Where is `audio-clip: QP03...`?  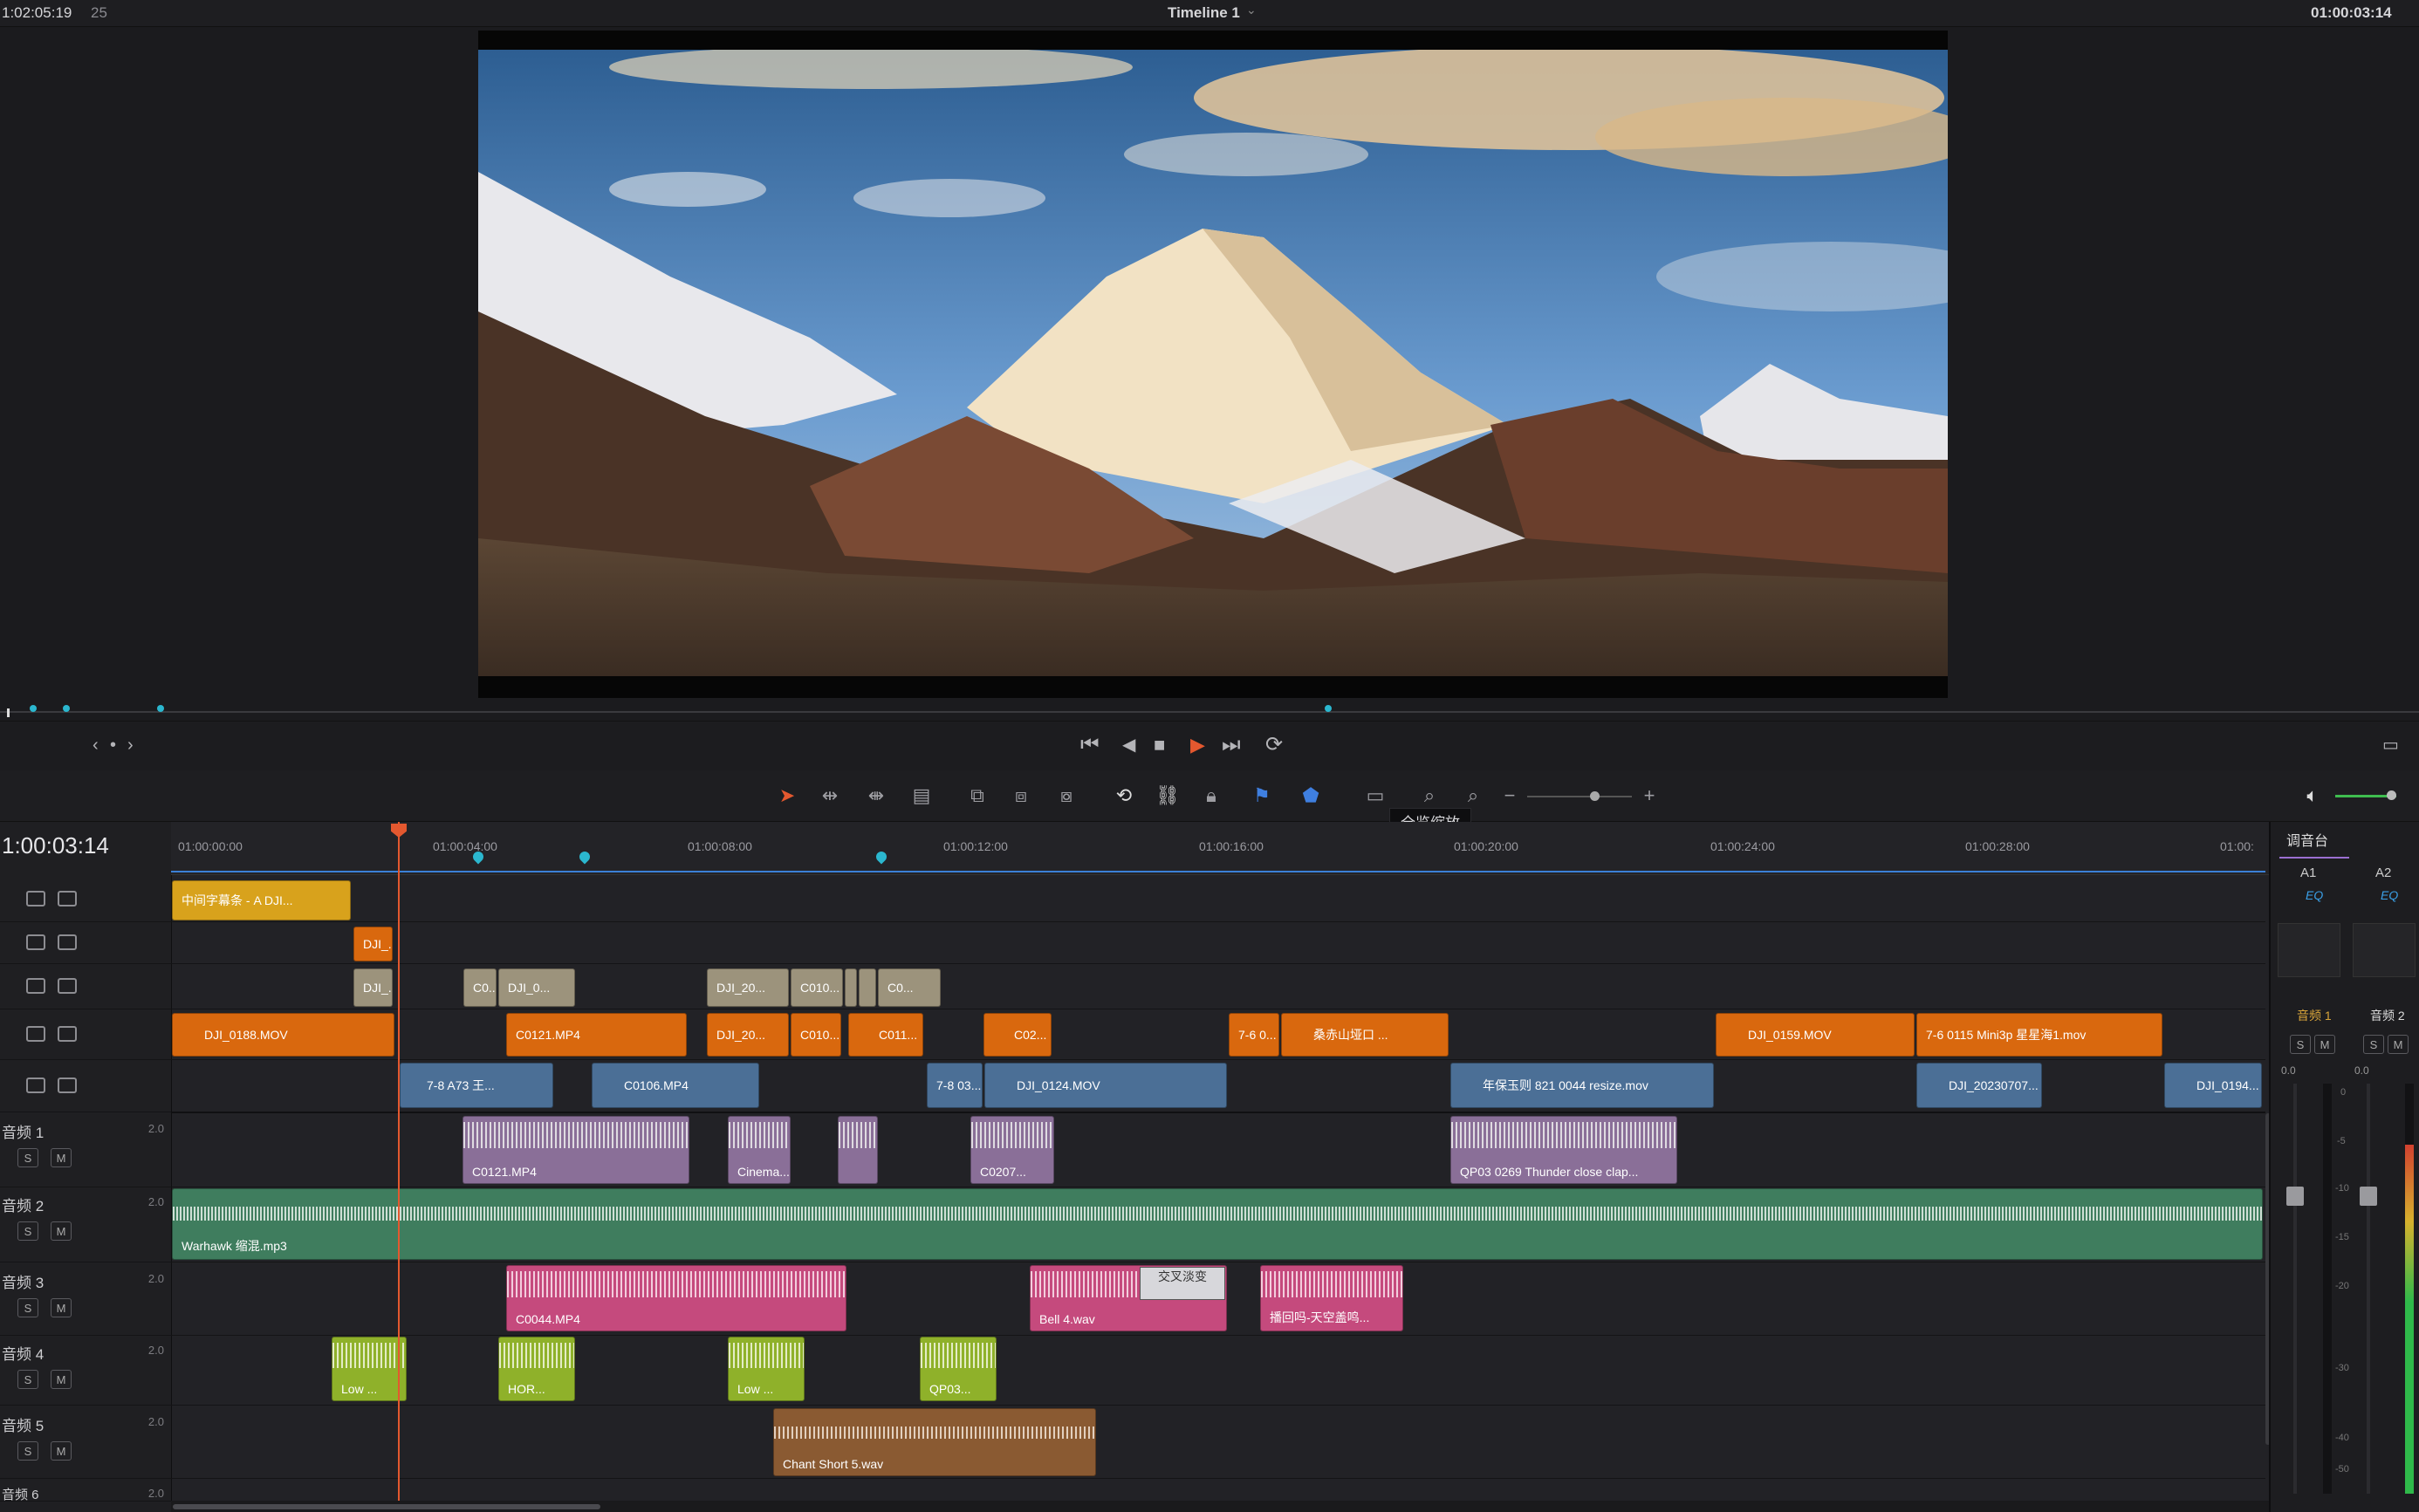 audio-clip: QP03... is located at coordinates (959, 1369).